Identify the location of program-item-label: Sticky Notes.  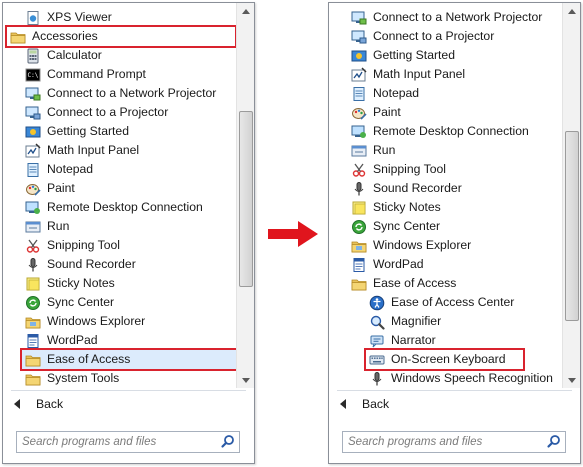
(81, 283).